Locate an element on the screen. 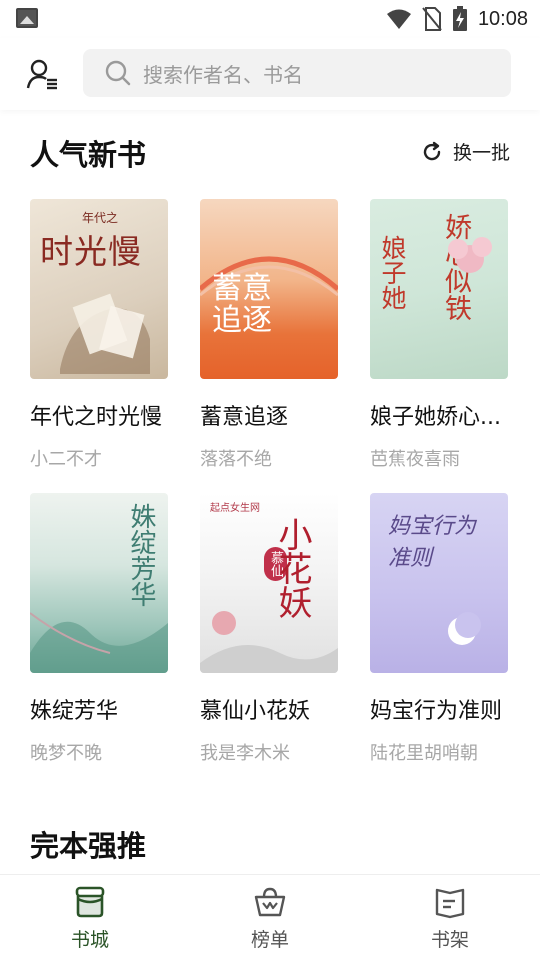  search-placeholder: 搜索作者名、书名 is located at coordinates (223, 74).